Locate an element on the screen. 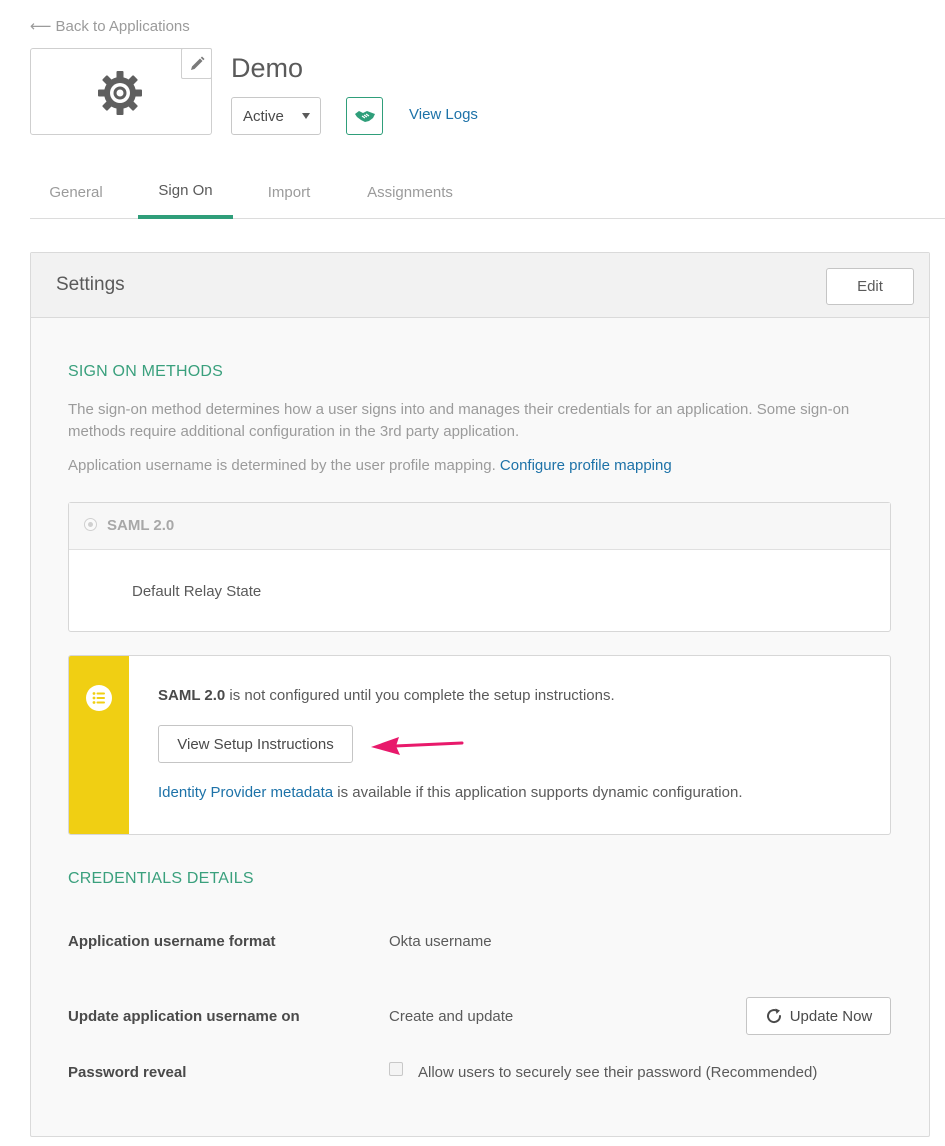 This screenshot has height=1146, width=945. back-link-label: Back to Applications is located at coordinates (122, 26).